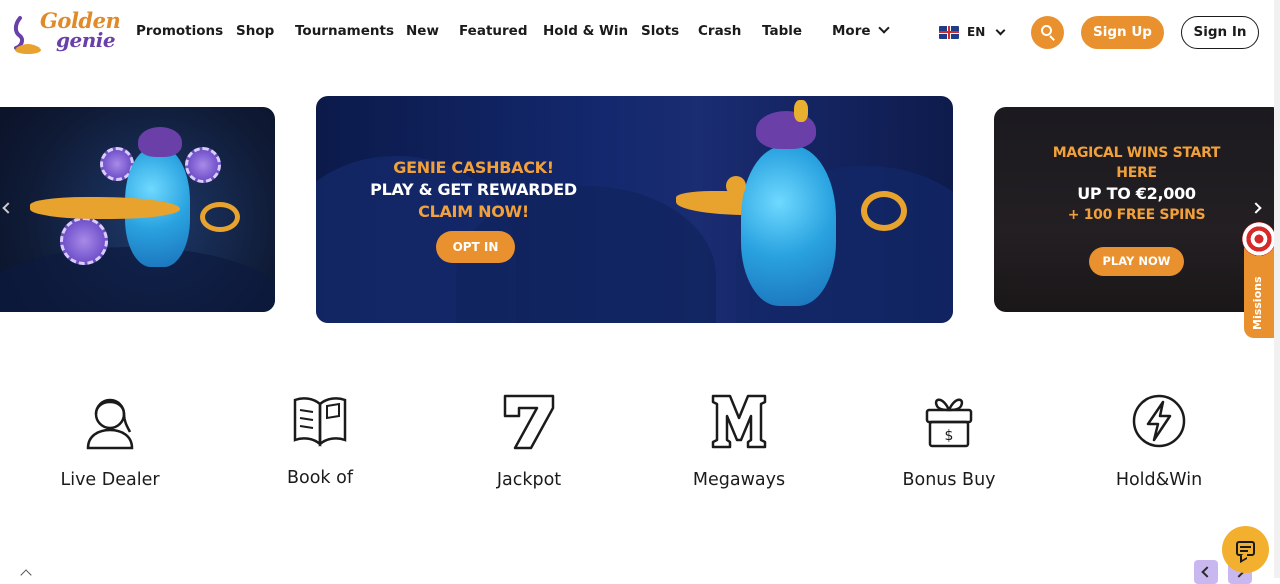  What do you see at coordinates (86, 40) in the screenshot?
I see `logo-text-genie: genie` at bounding box center [86, 40].